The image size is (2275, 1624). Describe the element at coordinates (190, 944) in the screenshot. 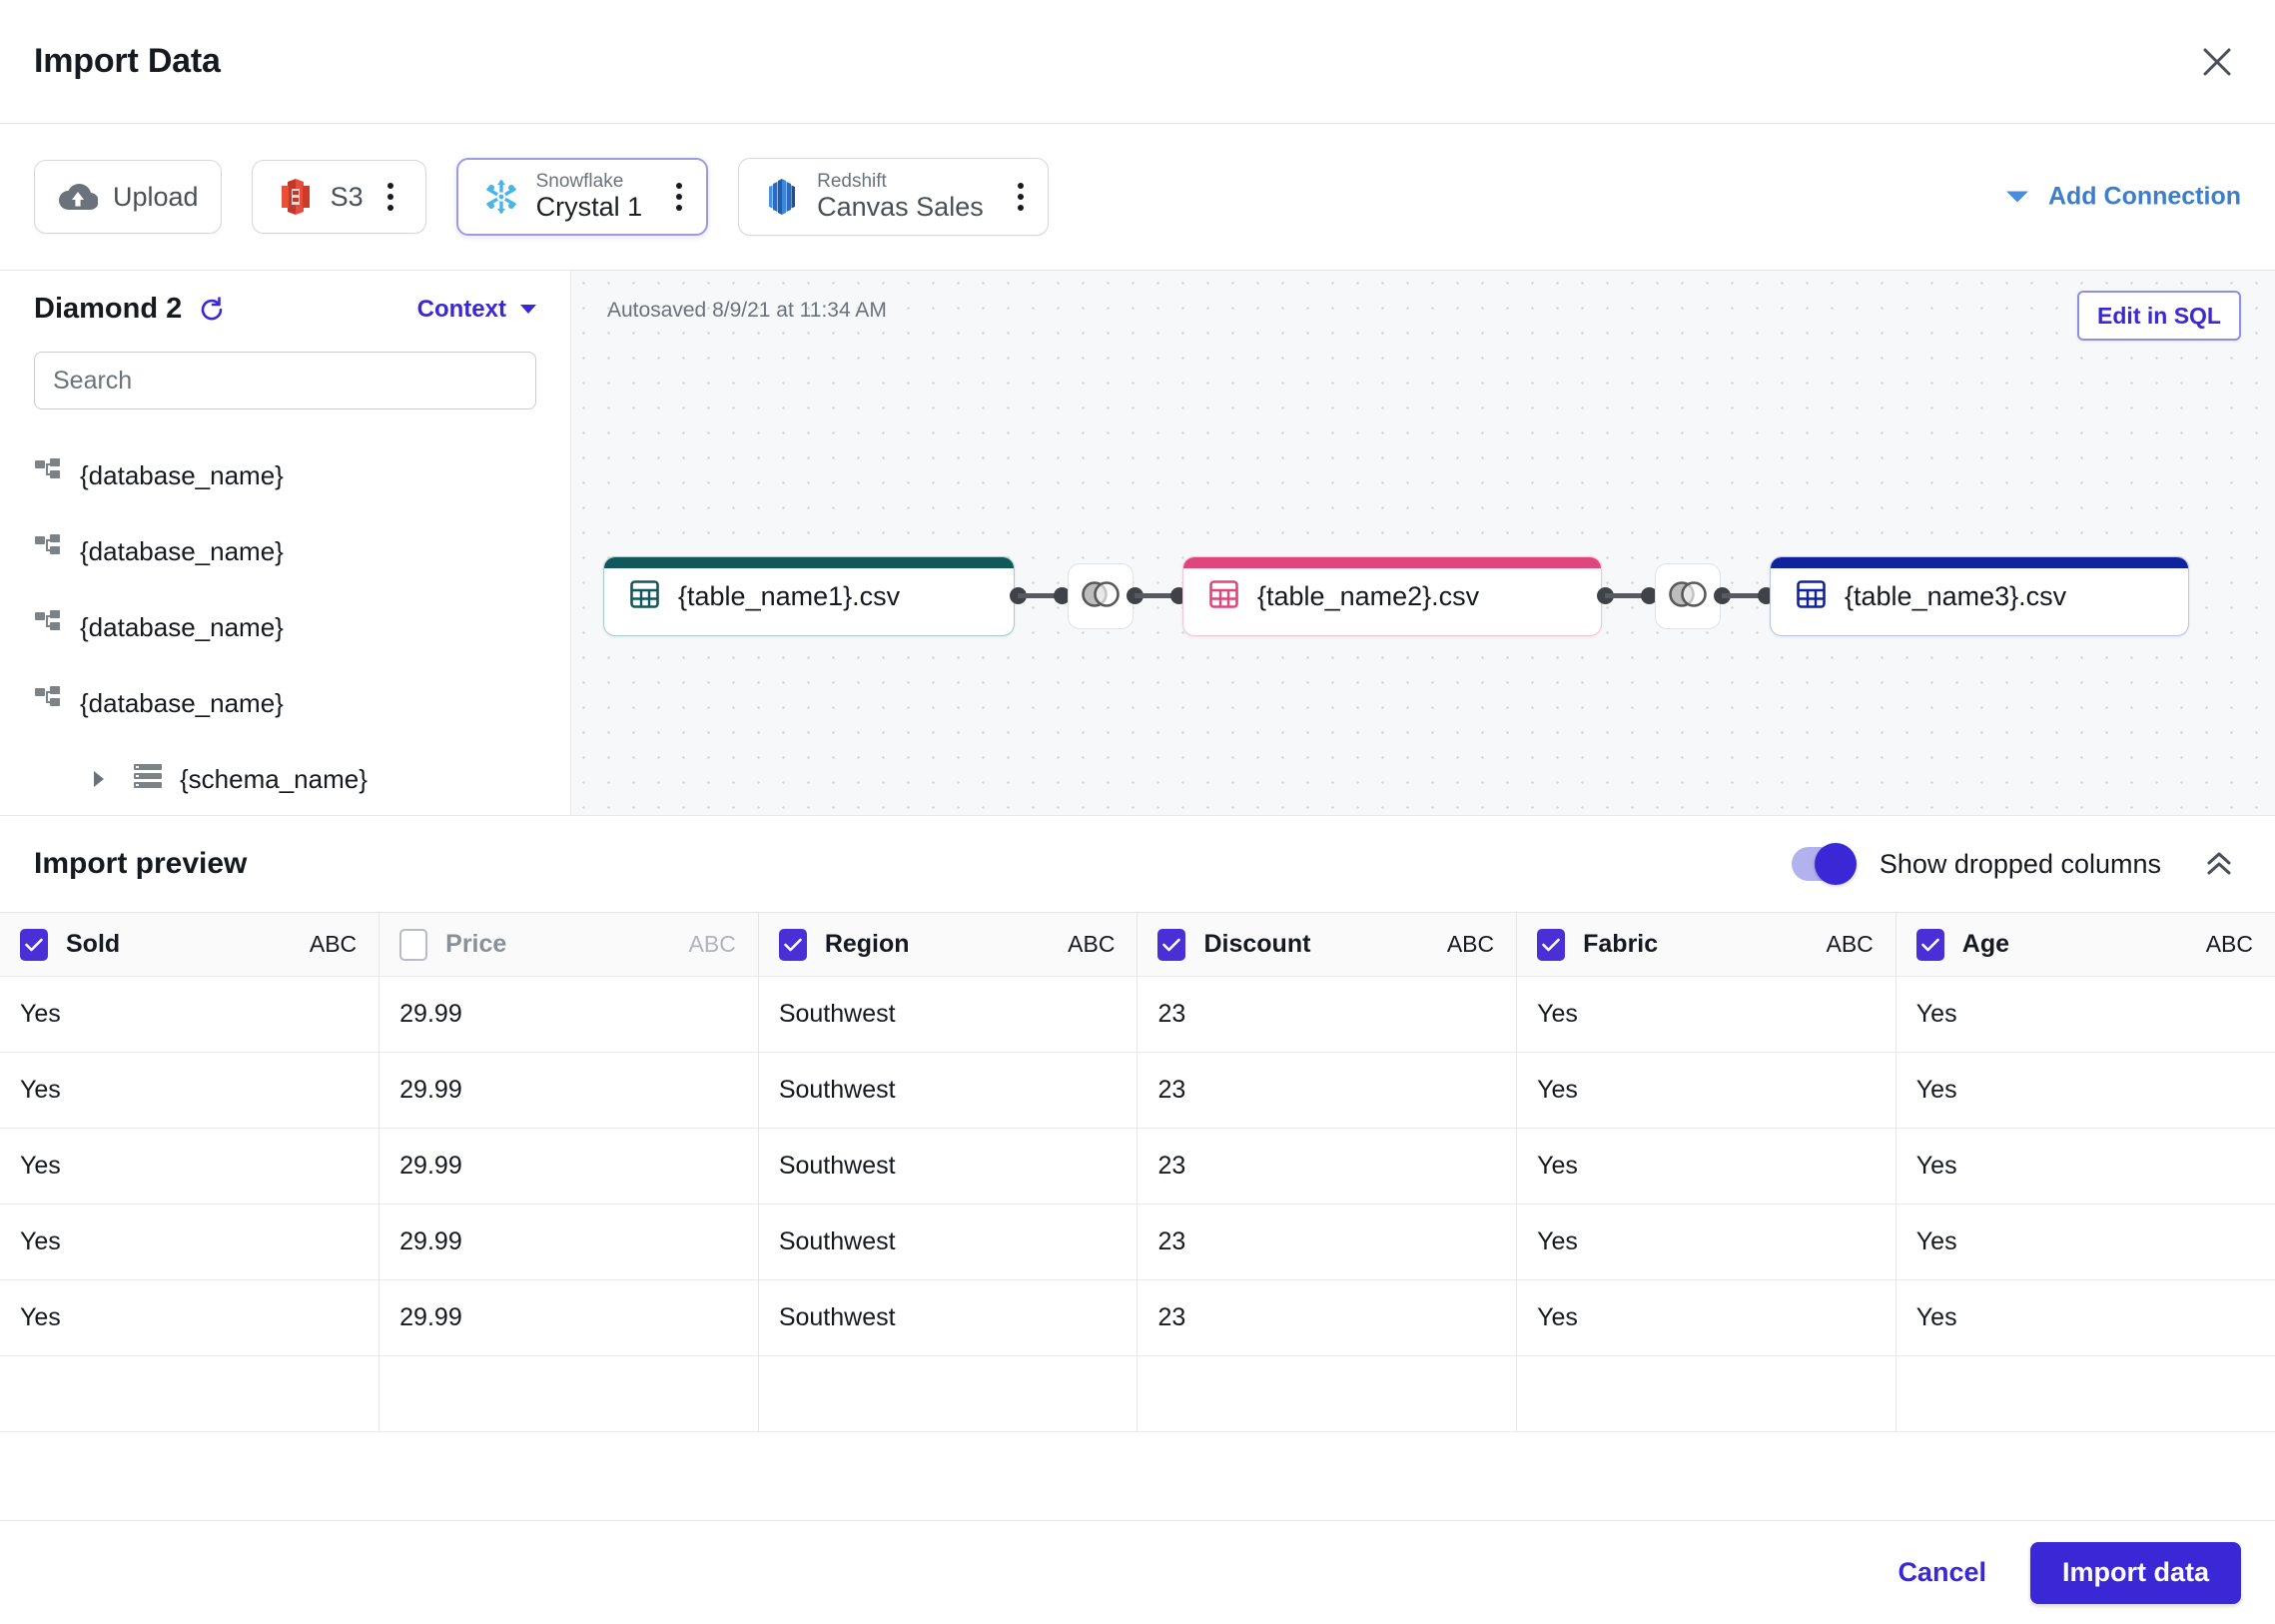

I see `column-header-sold: Sold ABC` at that location.